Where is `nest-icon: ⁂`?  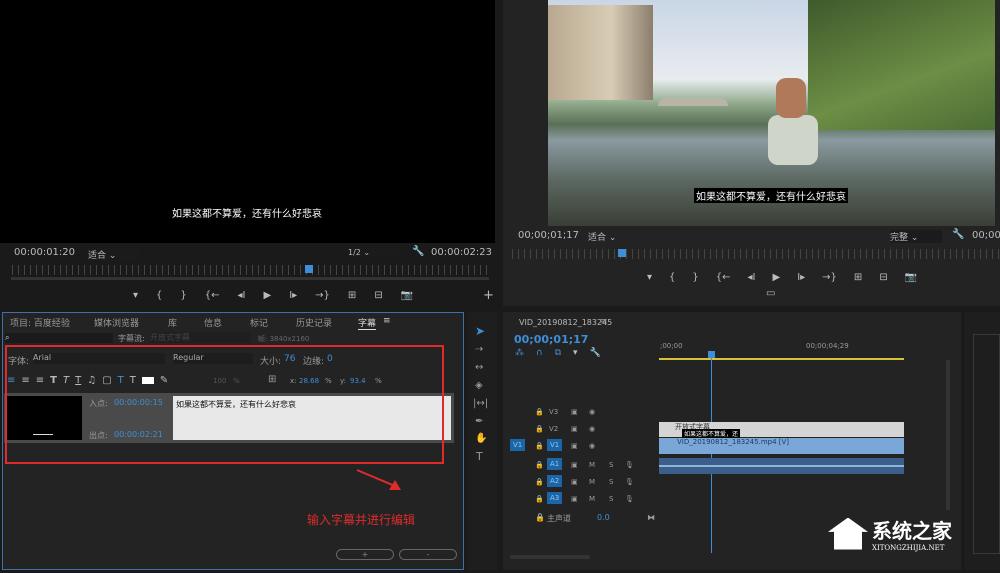 nest-icon: ⁂ is located at coordinates (519, 353).